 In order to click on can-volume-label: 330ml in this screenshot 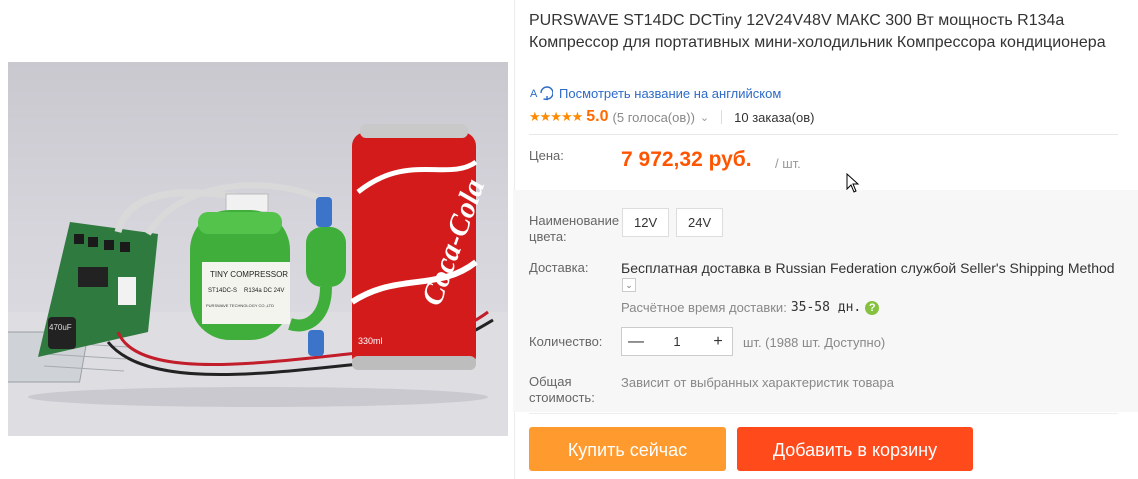, I will do `click(370, 341)`.